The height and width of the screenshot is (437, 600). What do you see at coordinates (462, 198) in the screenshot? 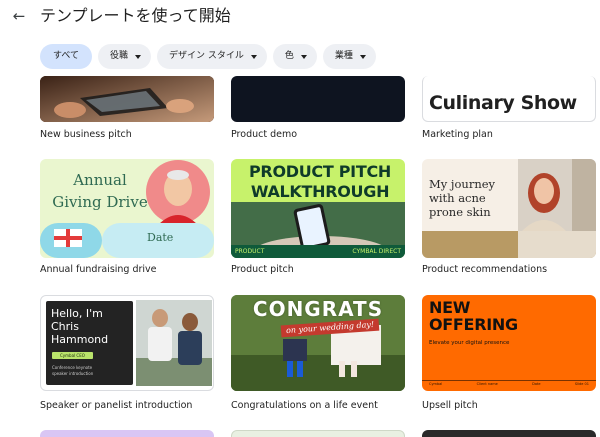
I see `thumbnail-title: My journey with acne prone skin` at bounding box center [462, 198].